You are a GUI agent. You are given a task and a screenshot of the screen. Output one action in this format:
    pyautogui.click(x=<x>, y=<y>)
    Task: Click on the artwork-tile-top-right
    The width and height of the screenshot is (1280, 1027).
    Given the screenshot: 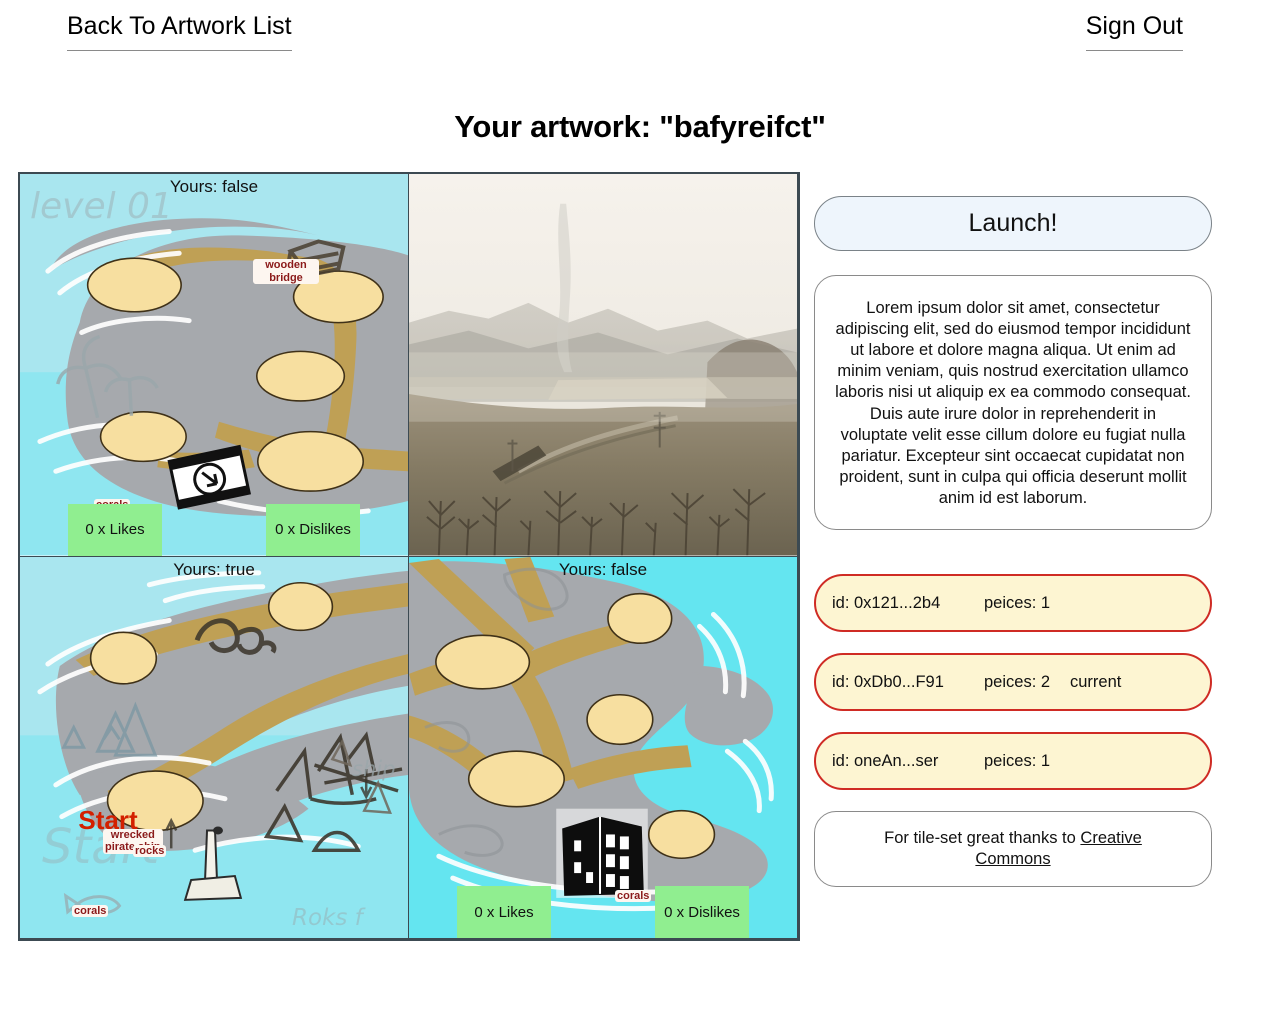 What is the action you would take?
    pyautogui.click(x=603, y=365)
    